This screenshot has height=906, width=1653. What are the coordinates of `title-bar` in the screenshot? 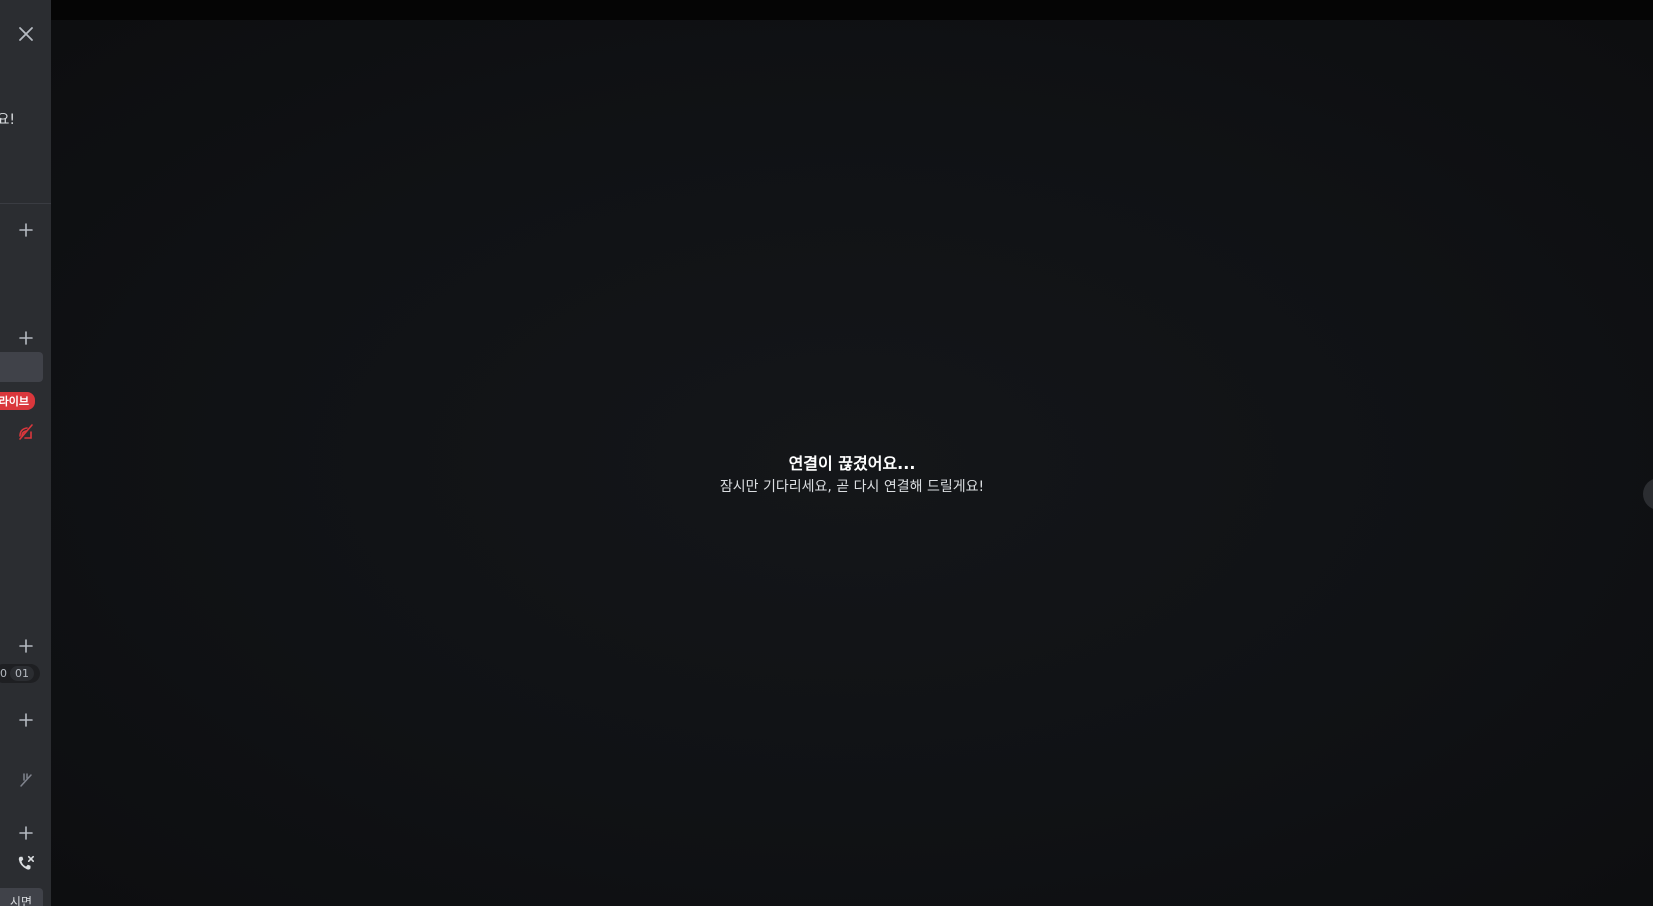 It's located at (826, 10).